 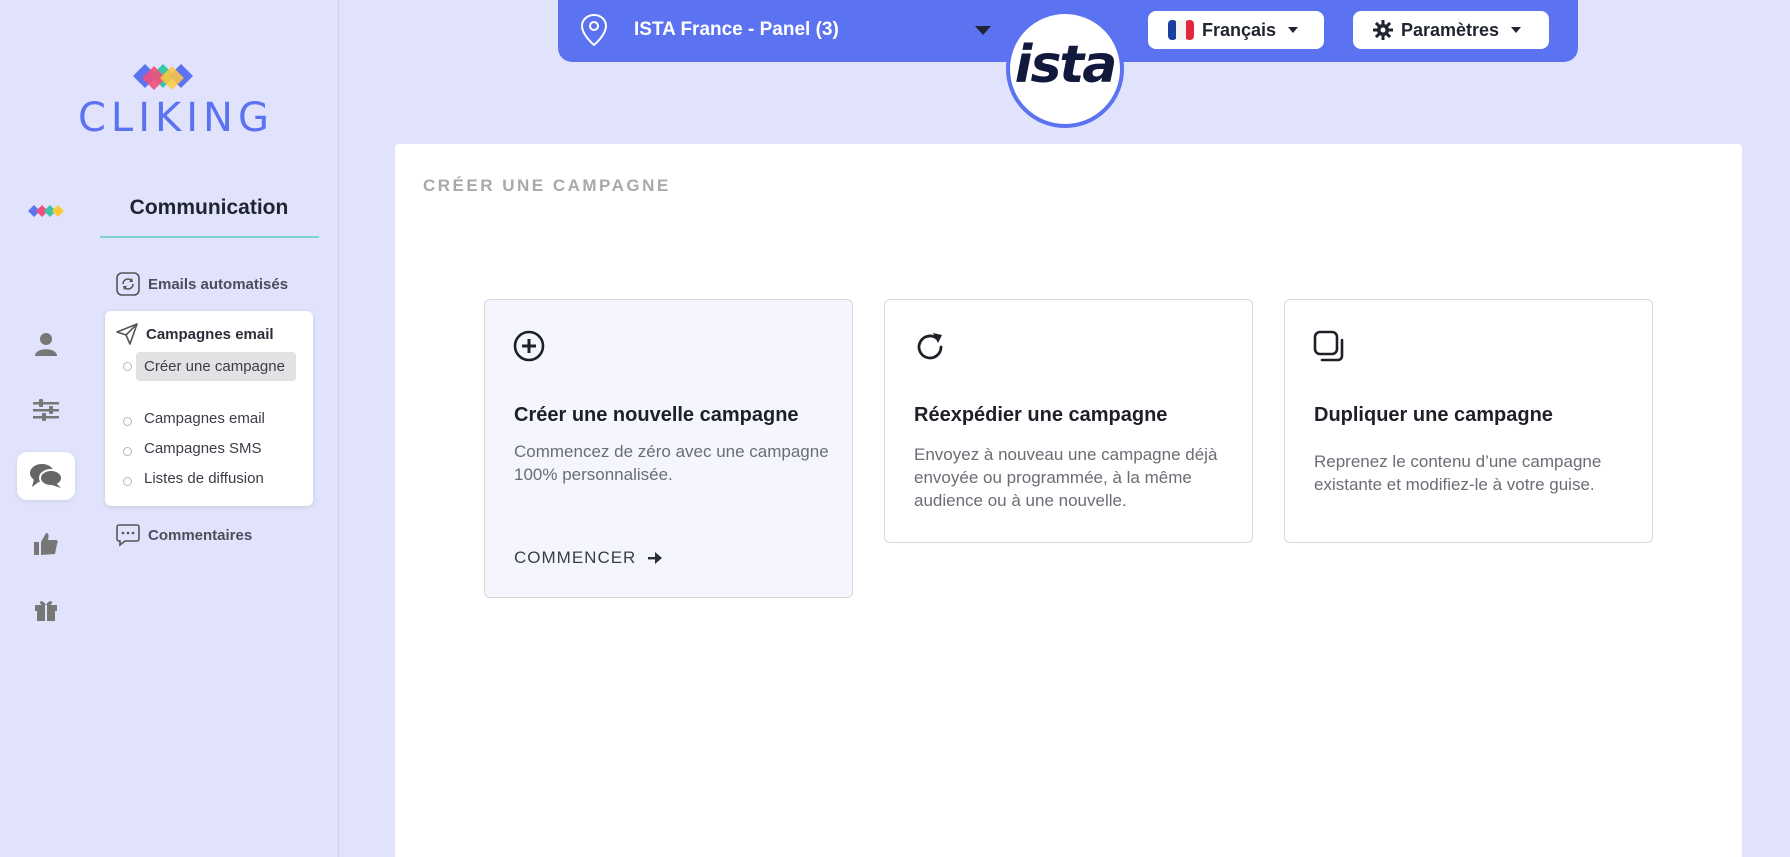 What do you see at coordinates (1181, 30) in the screenshot?
I see `france-flag-icon` at bounding box center [1181, 30].